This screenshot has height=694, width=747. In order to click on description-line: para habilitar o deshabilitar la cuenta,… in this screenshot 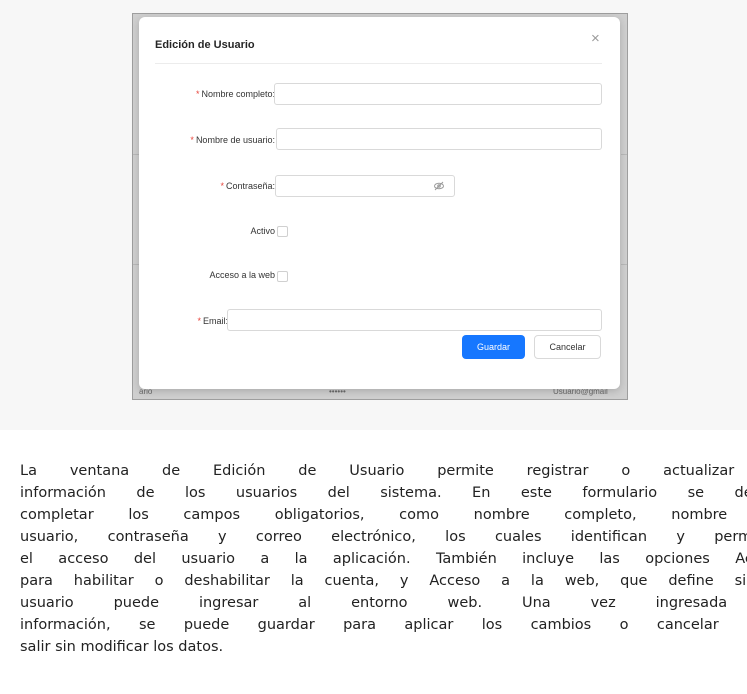, I will do `click(383, 581)`.